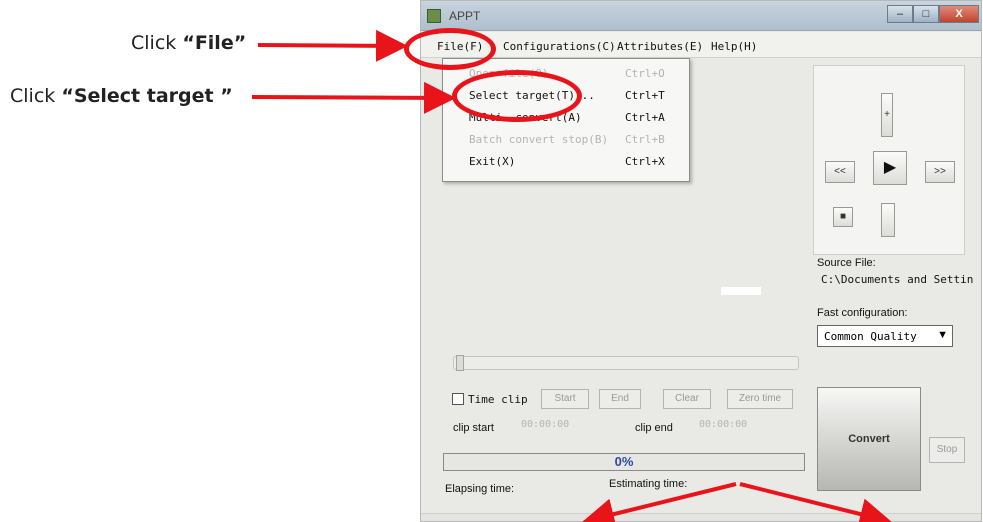 This screenshot has width=983, height=522. What do you see at coordinates (659, 502) in the screenshot?
I see `arrow-down-left` at bounding box center [659, 502].